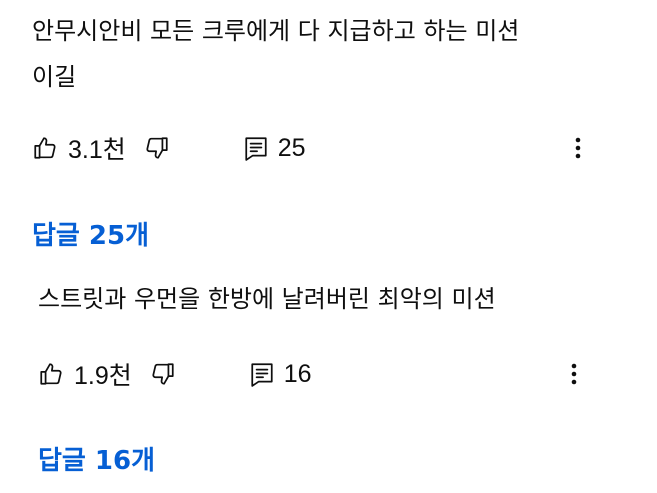  Describe the element at coordinates (90, 233) in the screenshot. I see `view-replies-link: 답글 25개` at that location.